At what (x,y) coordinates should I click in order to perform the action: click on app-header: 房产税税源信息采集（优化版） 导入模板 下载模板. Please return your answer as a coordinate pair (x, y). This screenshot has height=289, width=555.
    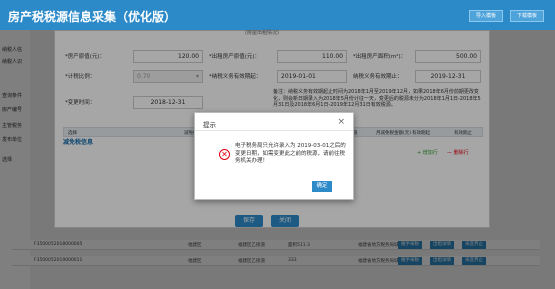
    Looking at the image, I should click on (277, 15).